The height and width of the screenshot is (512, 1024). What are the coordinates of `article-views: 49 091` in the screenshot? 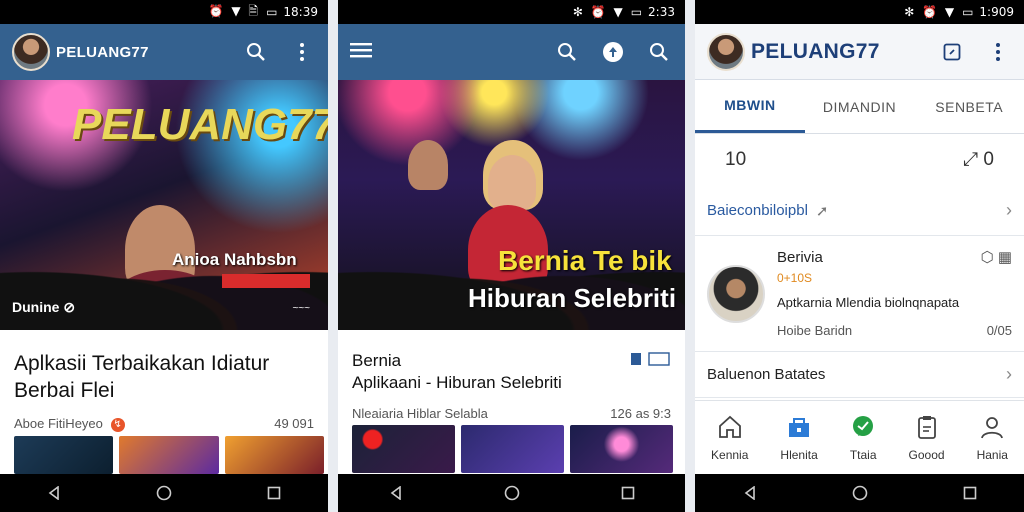 It's located at (294, 424).